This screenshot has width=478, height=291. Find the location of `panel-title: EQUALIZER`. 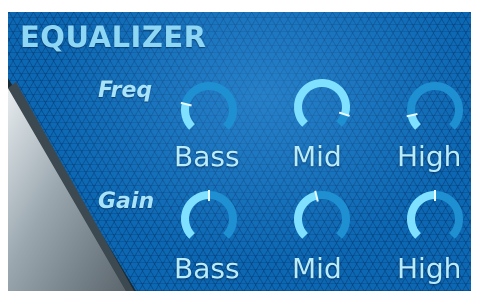

panel-title: EQUALIZER is located at coordinates (113, 37).